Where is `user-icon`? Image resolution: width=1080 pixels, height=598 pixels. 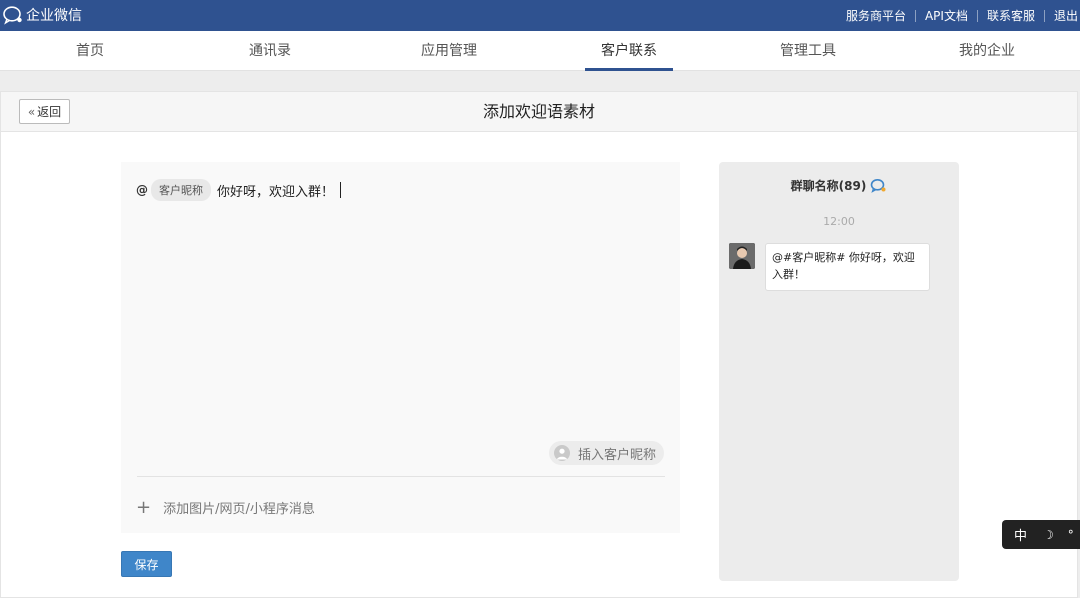 user-icon is located at coordinates (562, 453).